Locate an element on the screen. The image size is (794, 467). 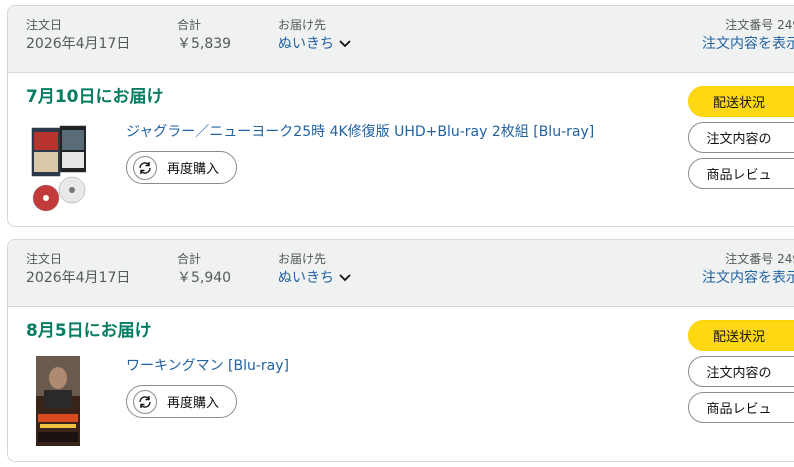
bluray-box-set-image is located at coordinates (59, 168).